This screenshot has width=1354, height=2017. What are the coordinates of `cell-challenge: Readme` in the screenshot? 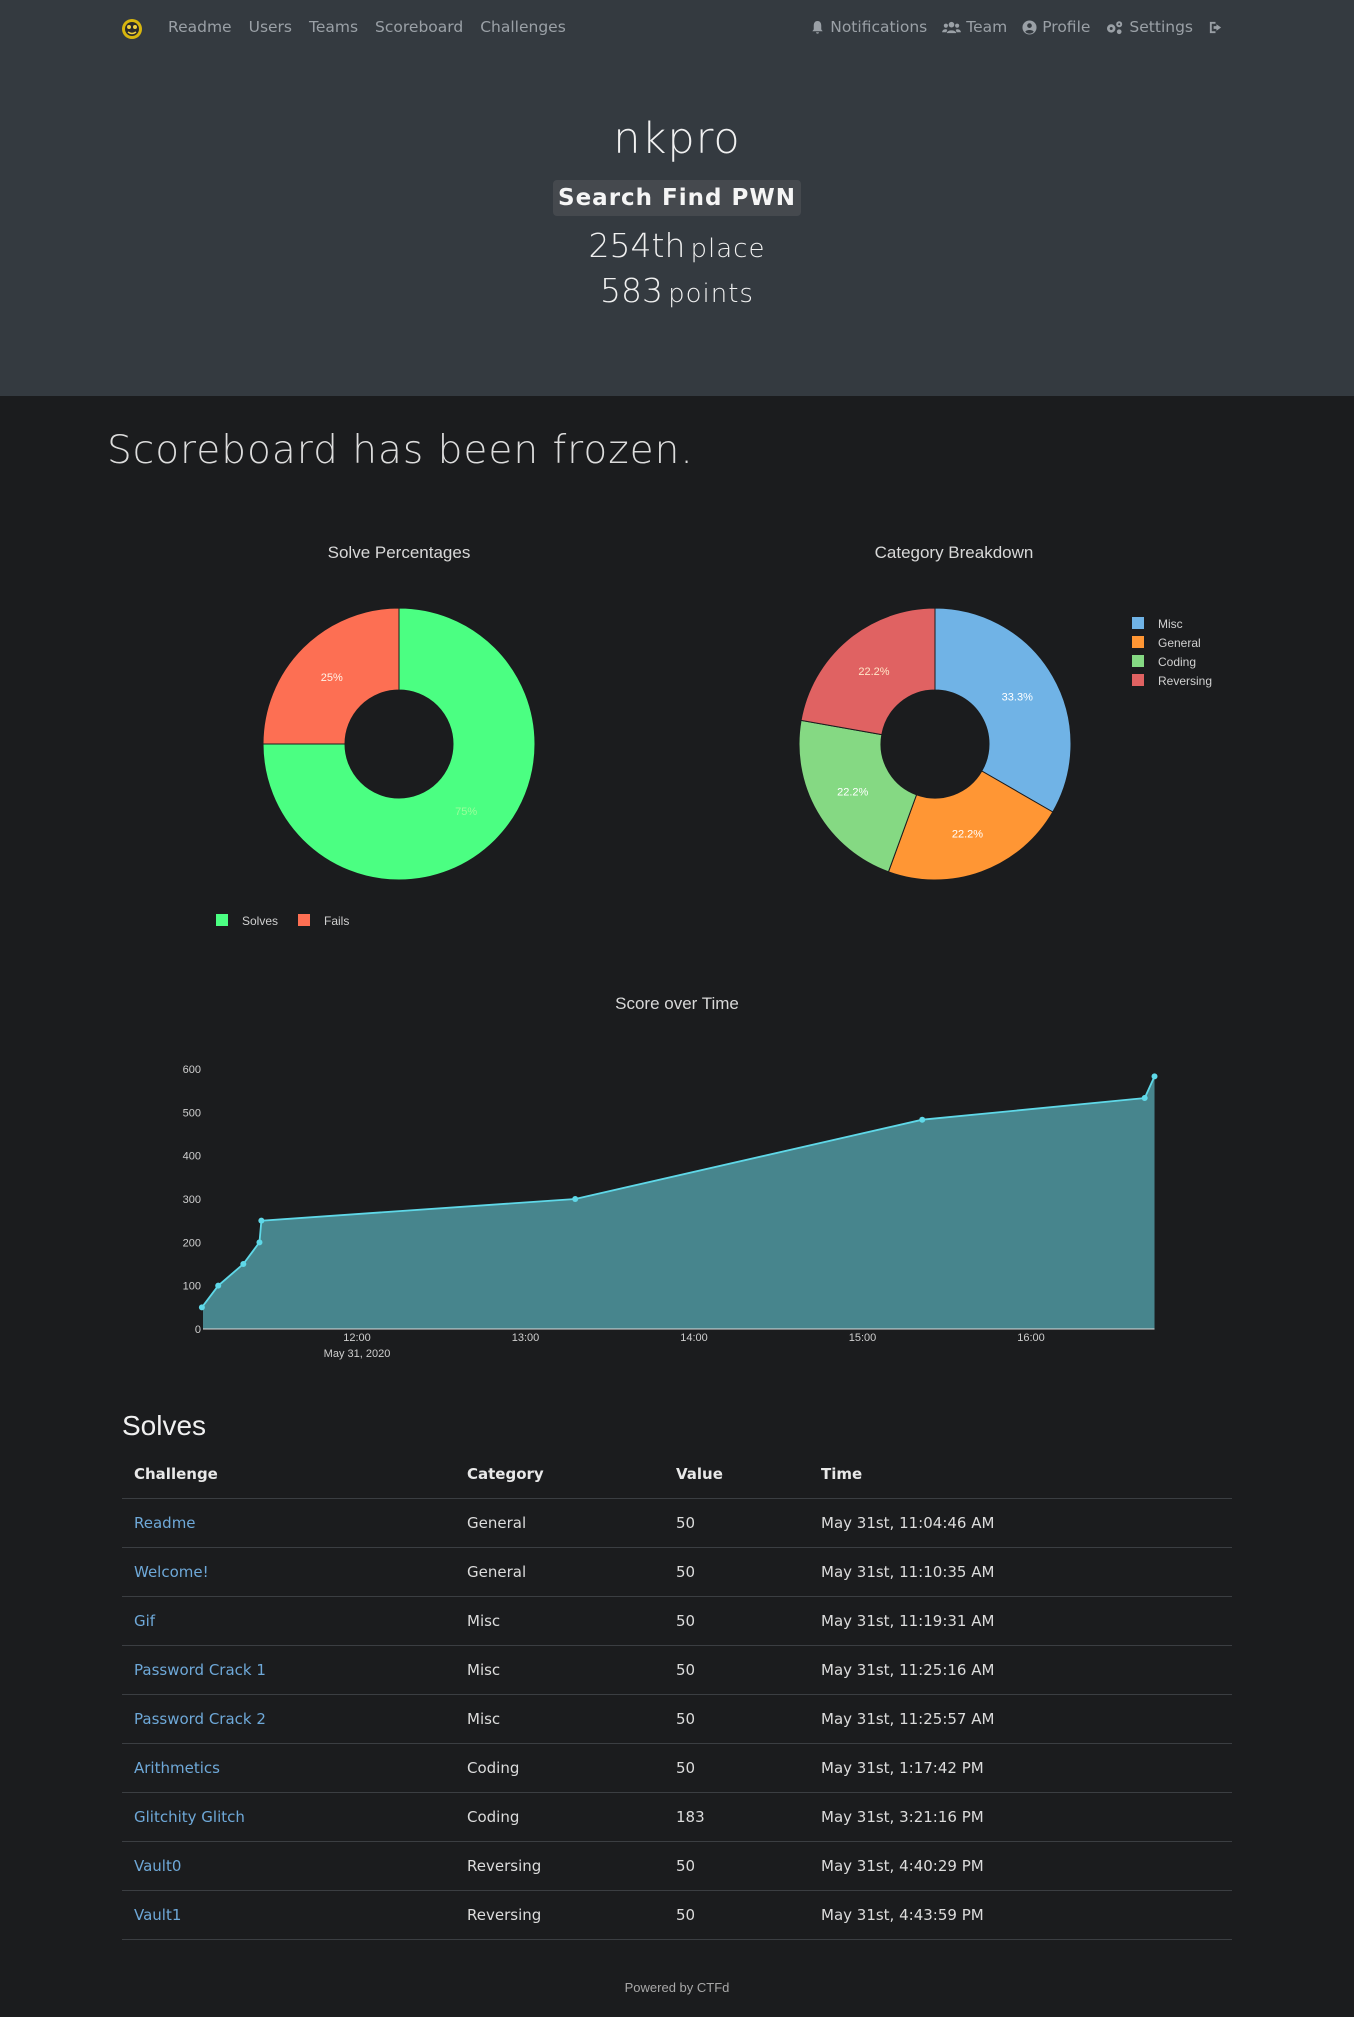 It's located at (288, 1523).